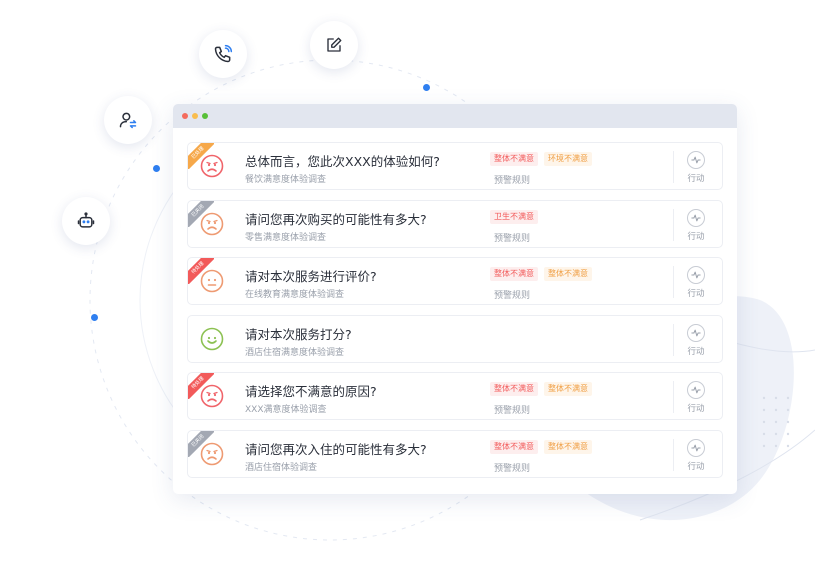 The height and width of the screenshot is (574, 815). Describe the element at coordinates (295, 352) in the screenshot. I see `survey-name: 酒店住宿满意度体验调查` at that location.